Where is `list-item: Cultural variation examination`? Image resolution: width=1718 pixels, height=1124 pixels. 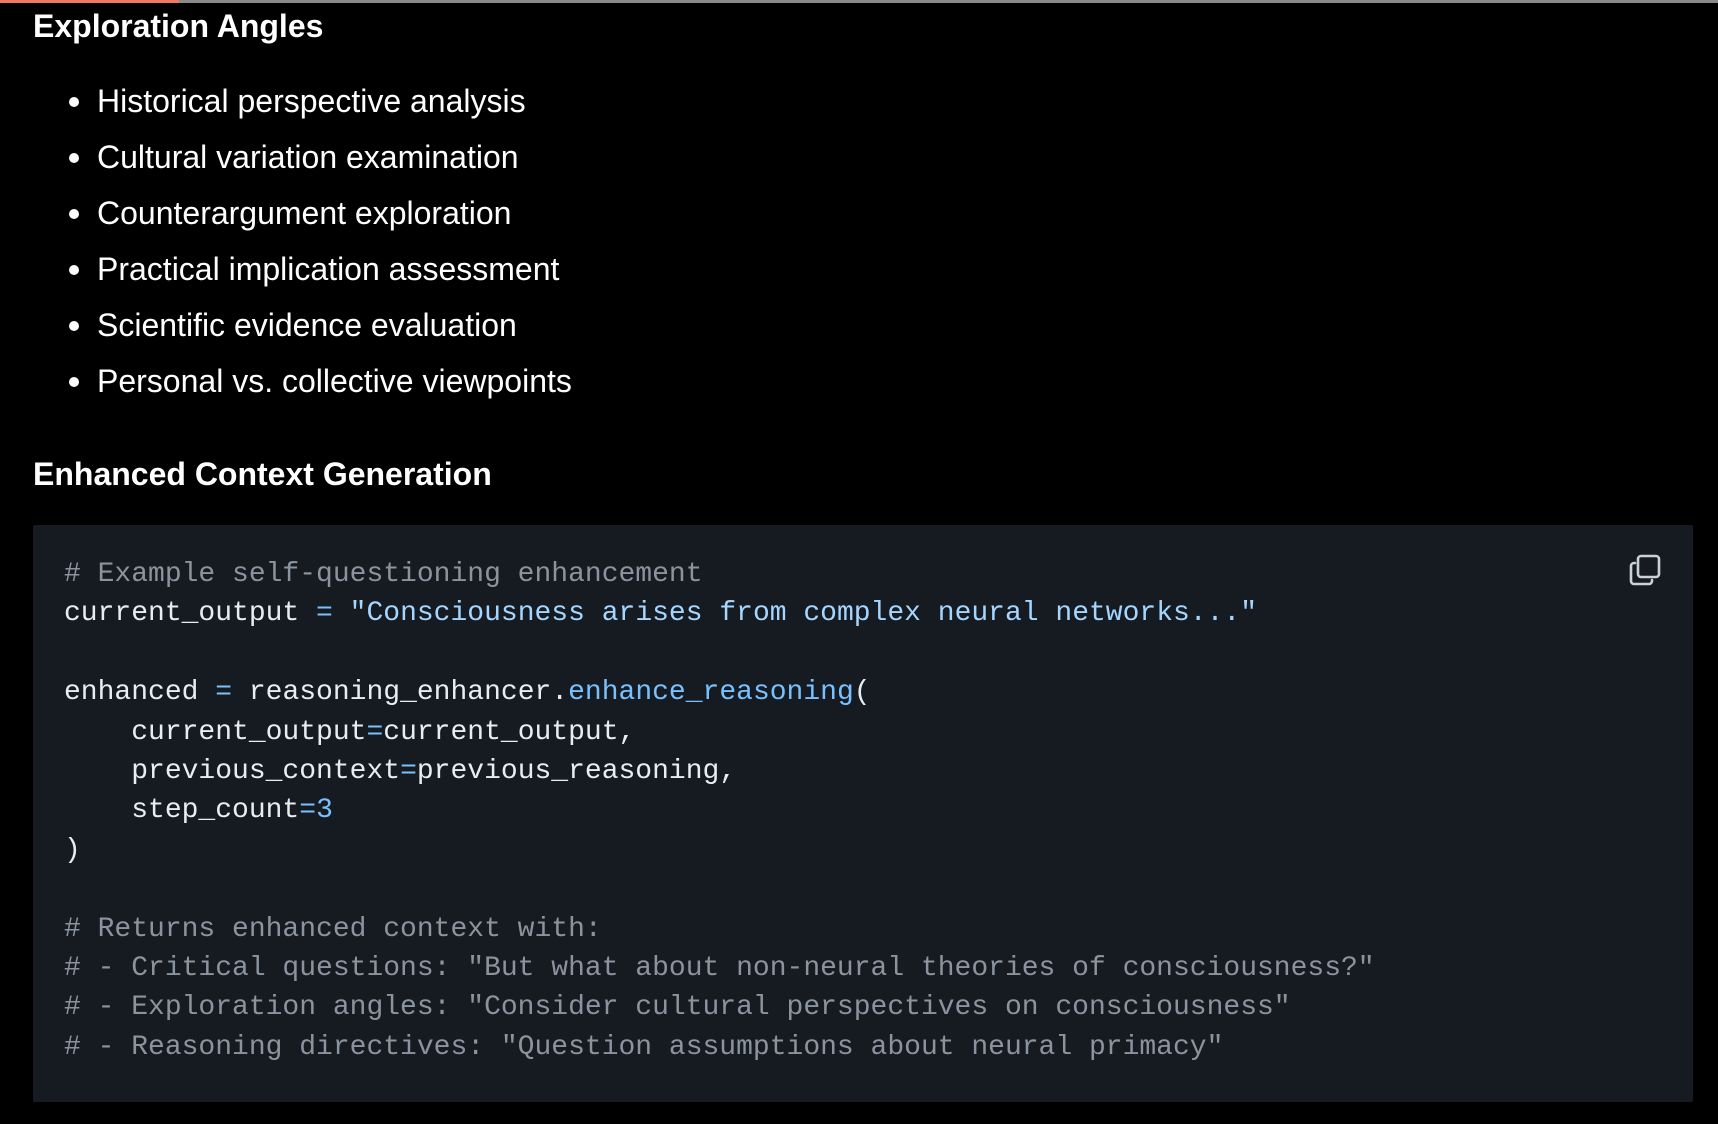 list-item: Cultural variation examination is located at coordinates (302, 163).